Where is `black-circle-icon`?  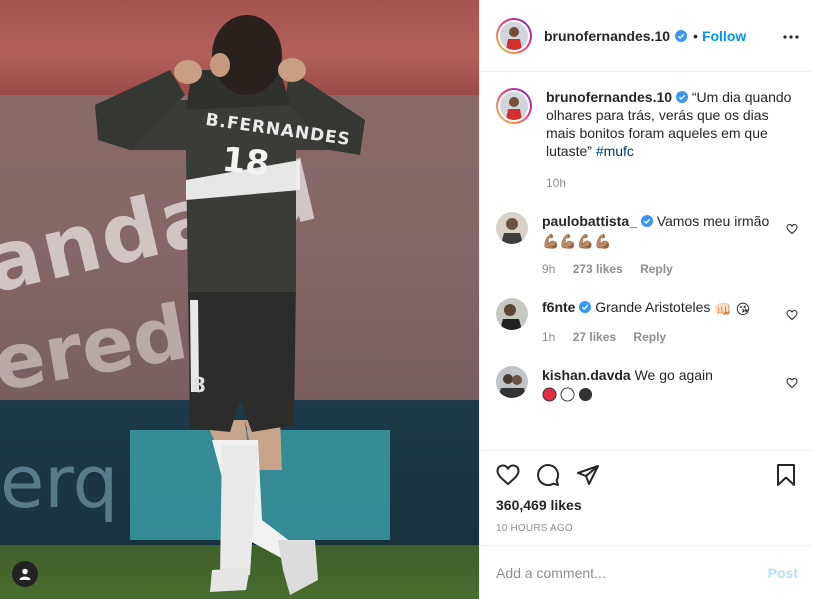
black-circle-icon is located at coordinates (585, 394).